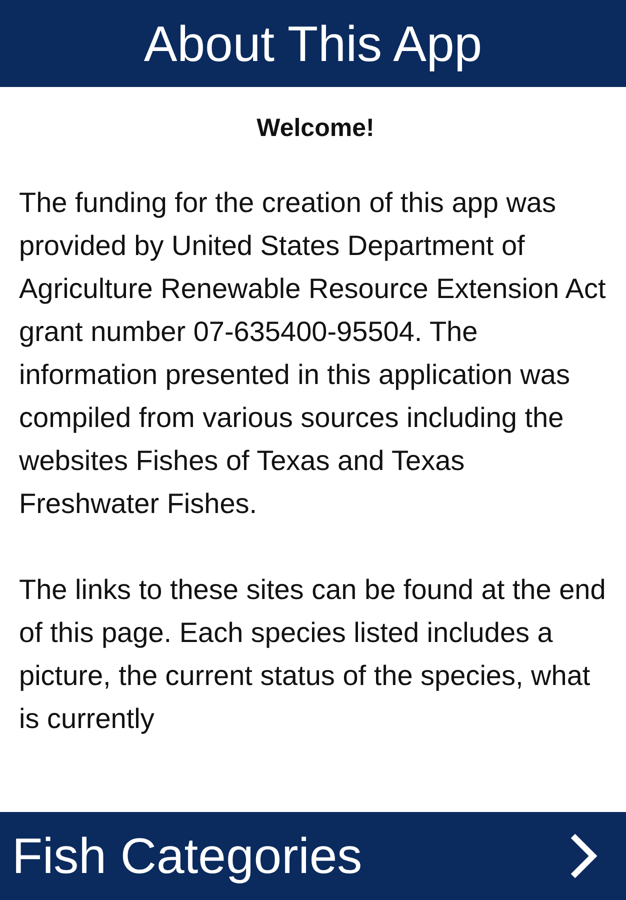 The height and width of the screenshot is (900, 626). Describe the element at coordinates (316, 128) in the screenshot. I see `welcome-heading: Welcome!` at that location.